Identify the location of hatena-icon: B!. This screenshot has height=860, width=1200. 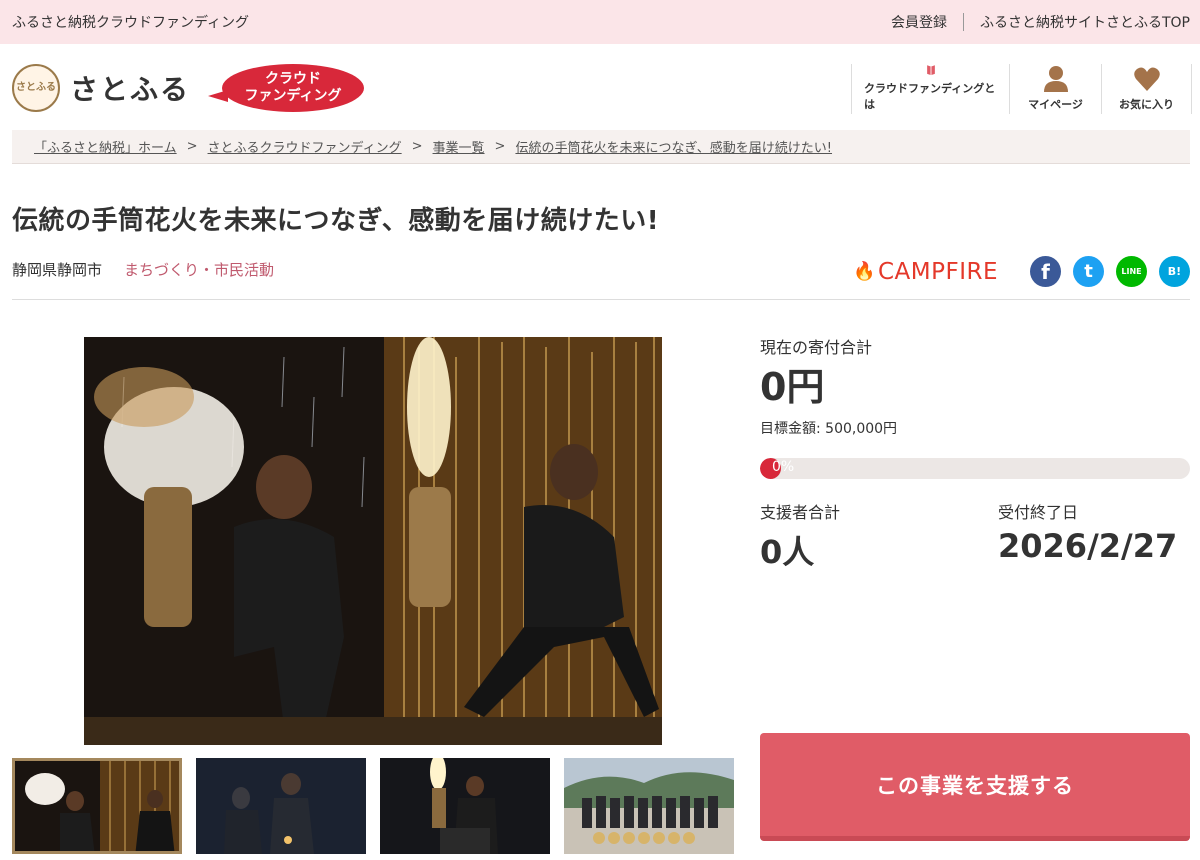
(1174, 271).